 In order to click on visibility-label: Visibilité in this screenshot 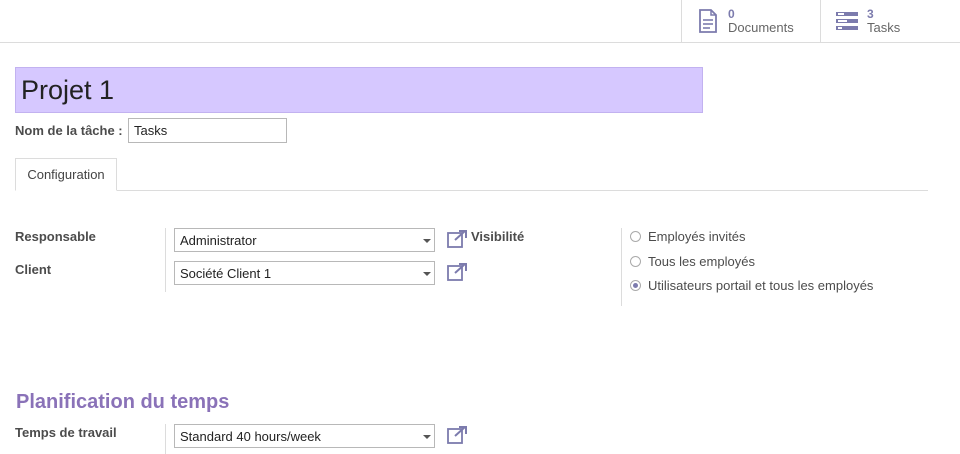, I will do `click(498, 236)`.